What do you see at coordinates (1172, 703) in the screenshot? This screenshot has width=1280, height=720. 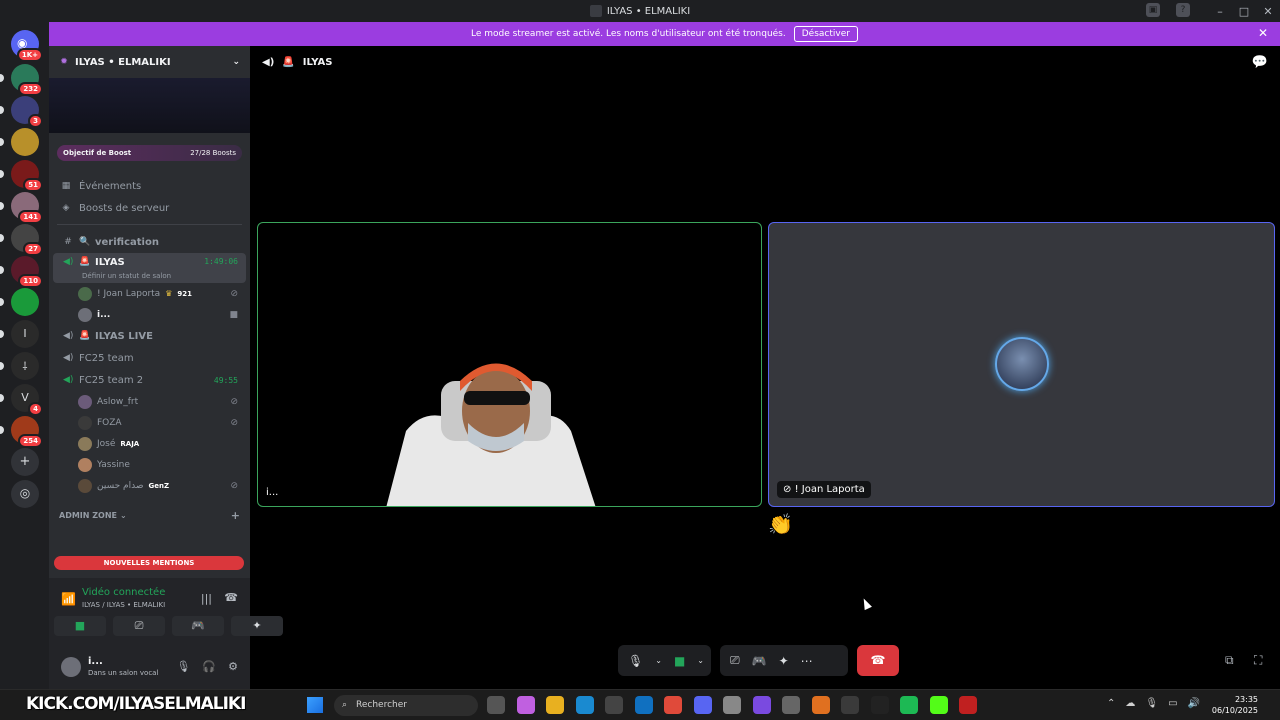 I see `network-icon: ▭` at bounding box center [1172, 703].